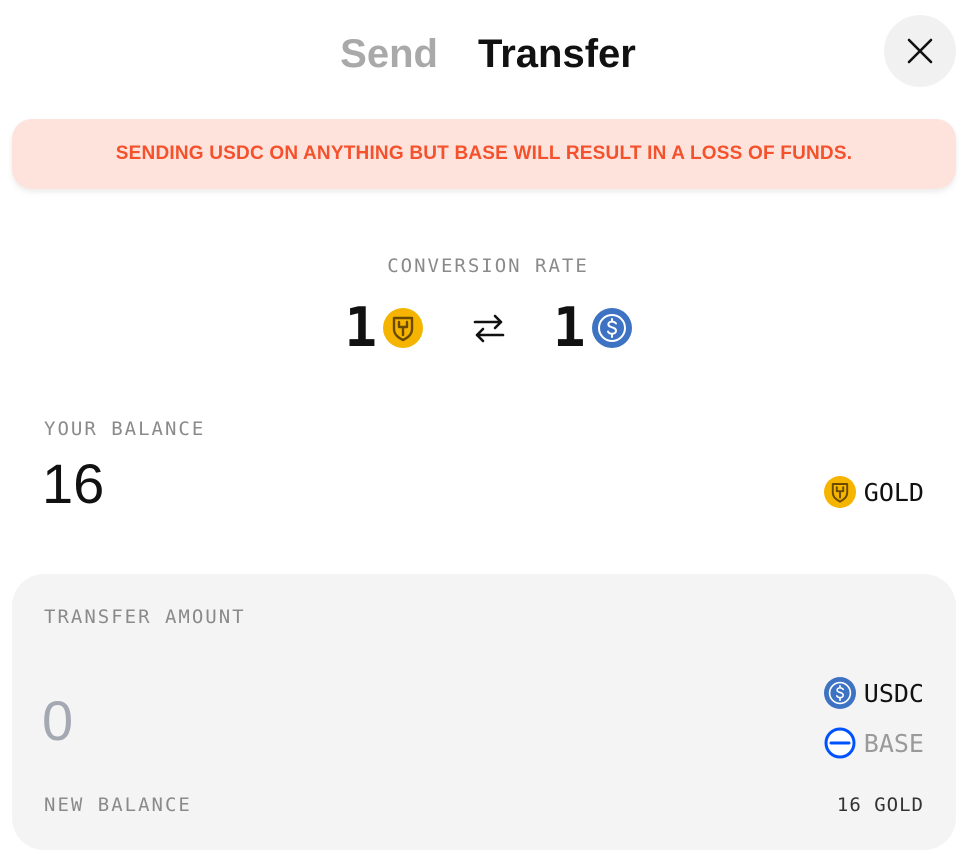  What do you see at coordinates (125, 429) in the screenshot?
I see `your-balance-label: YOUR BALANCE` at bounding box center [125, 429].